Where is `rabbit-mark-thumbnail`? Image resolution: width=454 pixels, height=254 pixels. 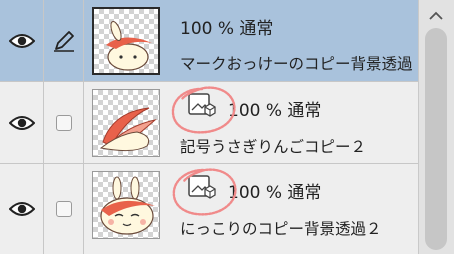
rabbit-mark-thumbnail is located at coordinates (129, 46).